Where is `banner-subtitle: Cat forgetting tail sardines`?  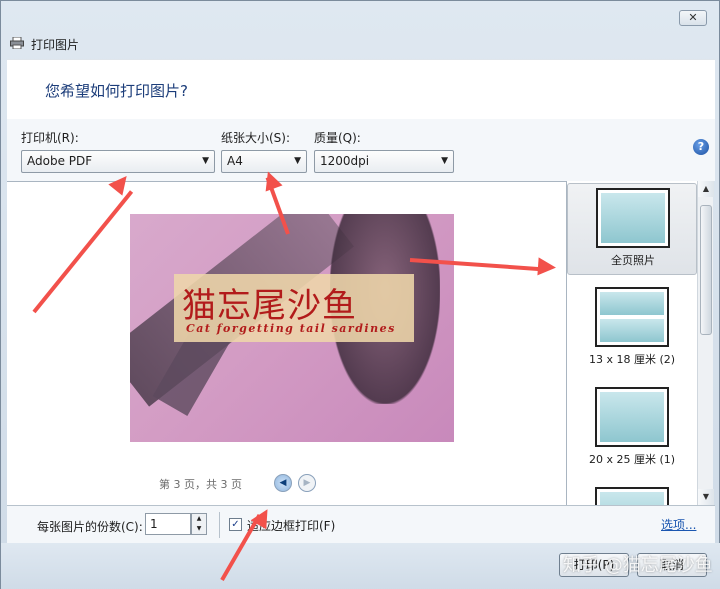
banner-subtitle: Cat forgetting tail sardines is located at coordinates (291, 328).